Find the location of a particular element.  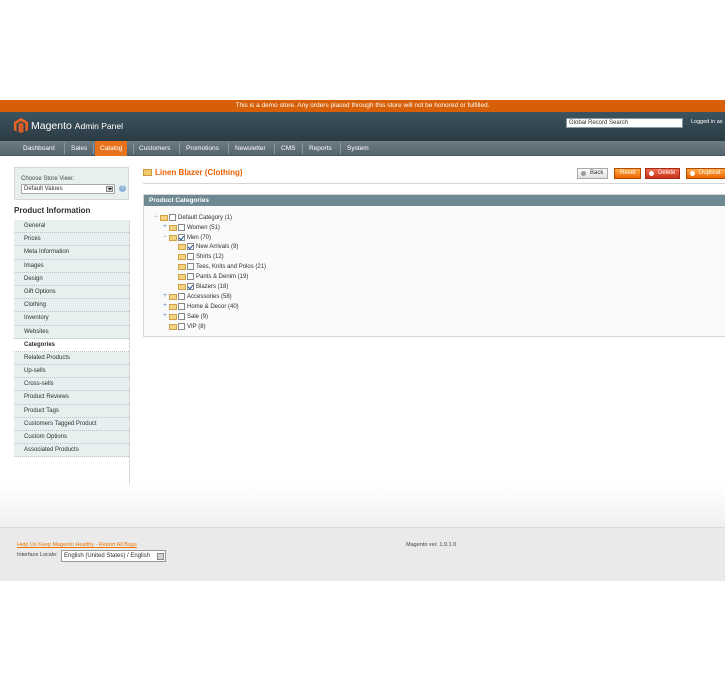

tab-product-reviews: Product Reviews is located at coordinates (71, 398).